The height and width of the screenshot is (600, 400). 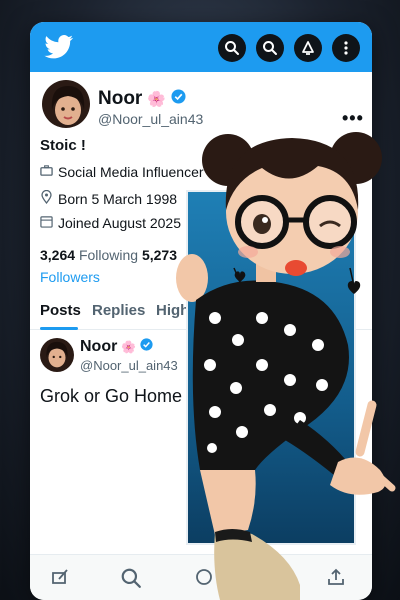 I want to click on twitter-bird-icon, so click(x=59, y=49).